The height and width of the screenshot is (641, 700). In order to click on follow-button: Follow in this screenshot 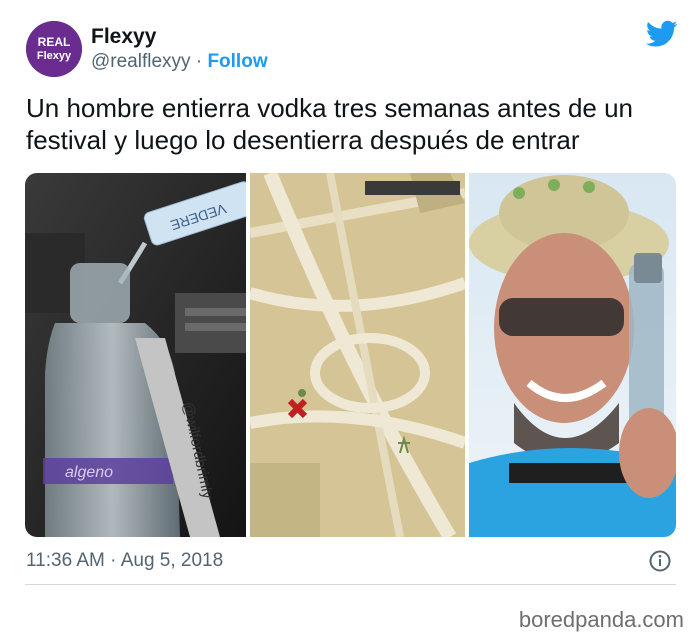, I will do `click(237, 61)`.